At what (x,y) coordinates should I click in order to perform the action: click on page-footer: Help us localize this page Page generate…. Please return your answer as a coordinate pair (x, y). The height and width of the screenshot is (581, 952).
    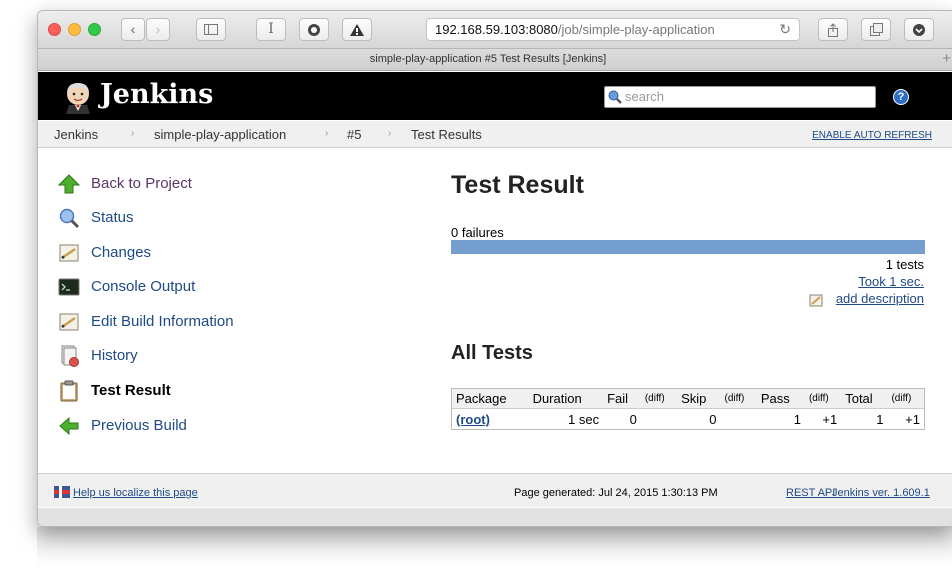
    Looking at the image, I should click on (495, 490).